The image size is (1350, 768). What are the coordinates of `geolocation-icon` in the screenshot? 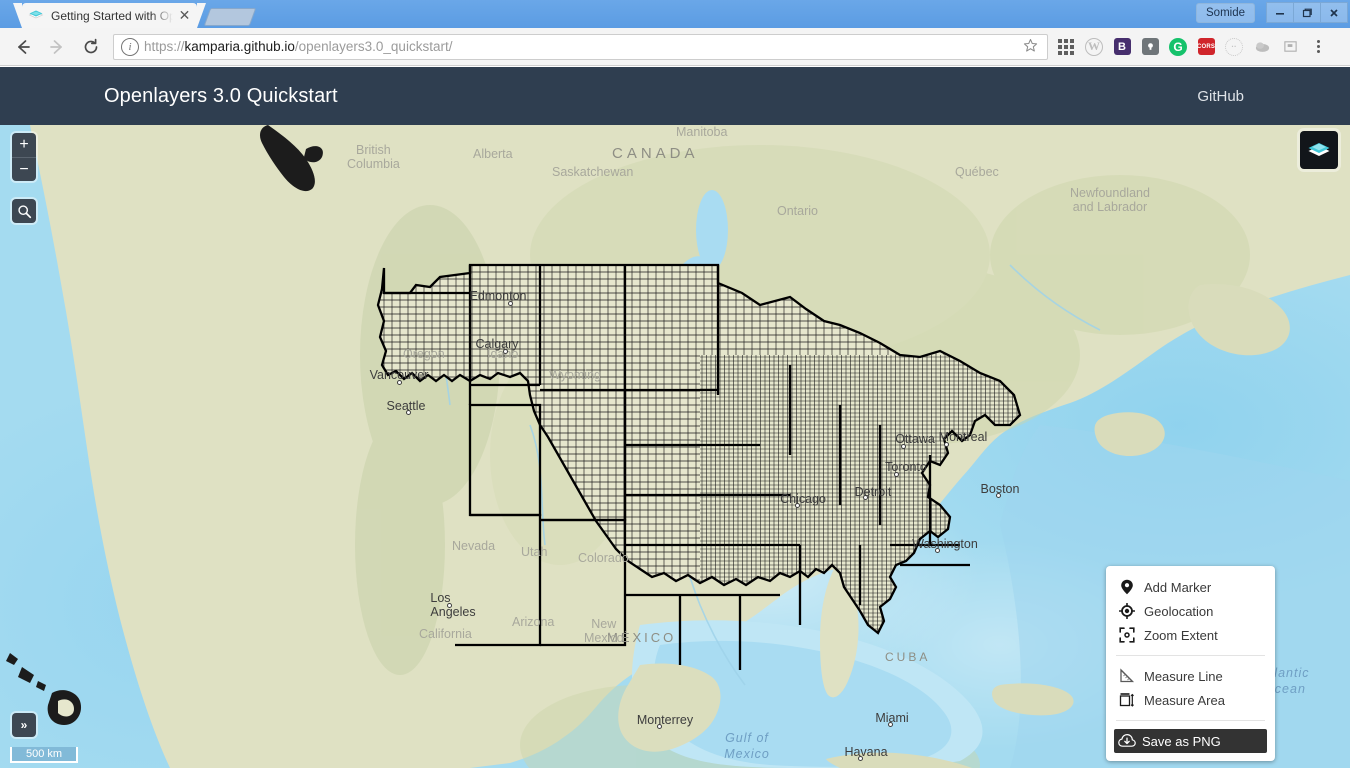 It's located at (1127, 611).